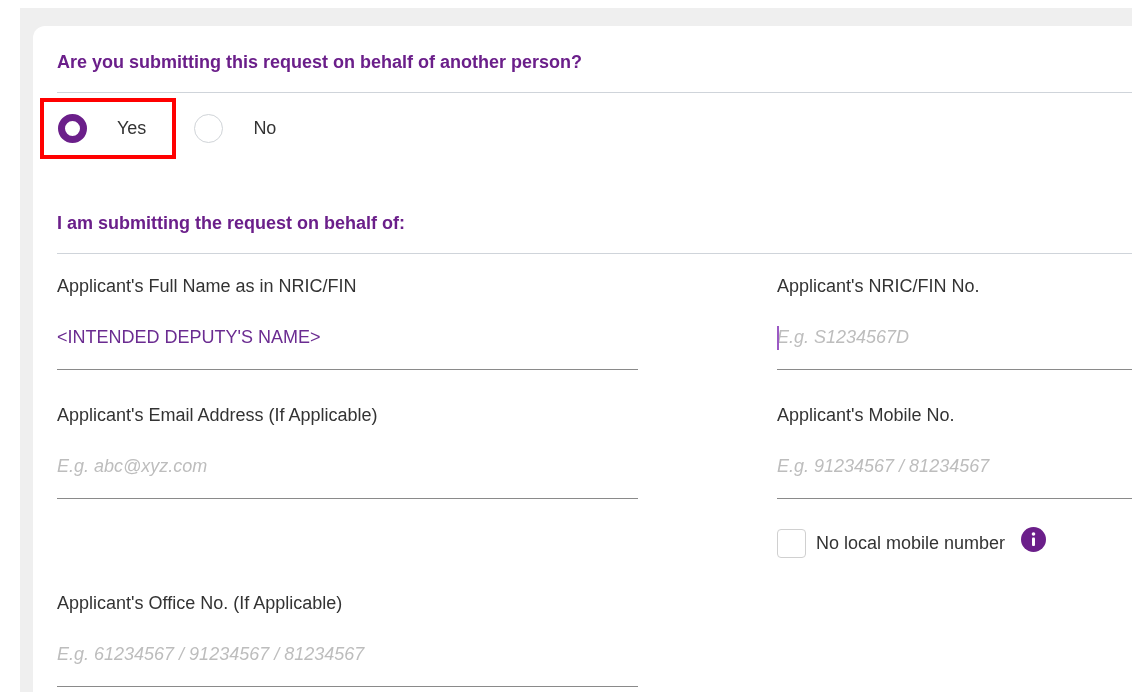  I want to click on input-field: E.g. 91234567 / 81234567, so click(954, 475).